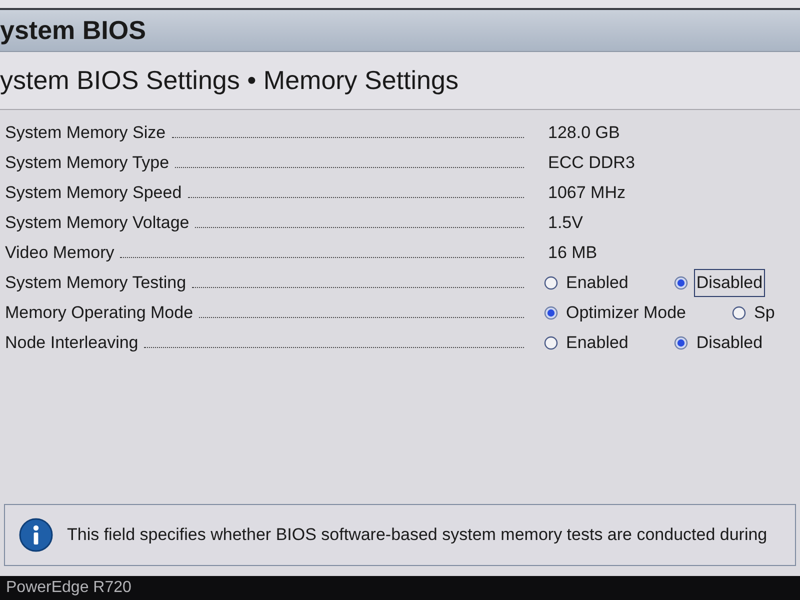 The width and height of the screenshot is (800, 600). I want to click on setting-label: System Memory Testing, so click(98, 283).